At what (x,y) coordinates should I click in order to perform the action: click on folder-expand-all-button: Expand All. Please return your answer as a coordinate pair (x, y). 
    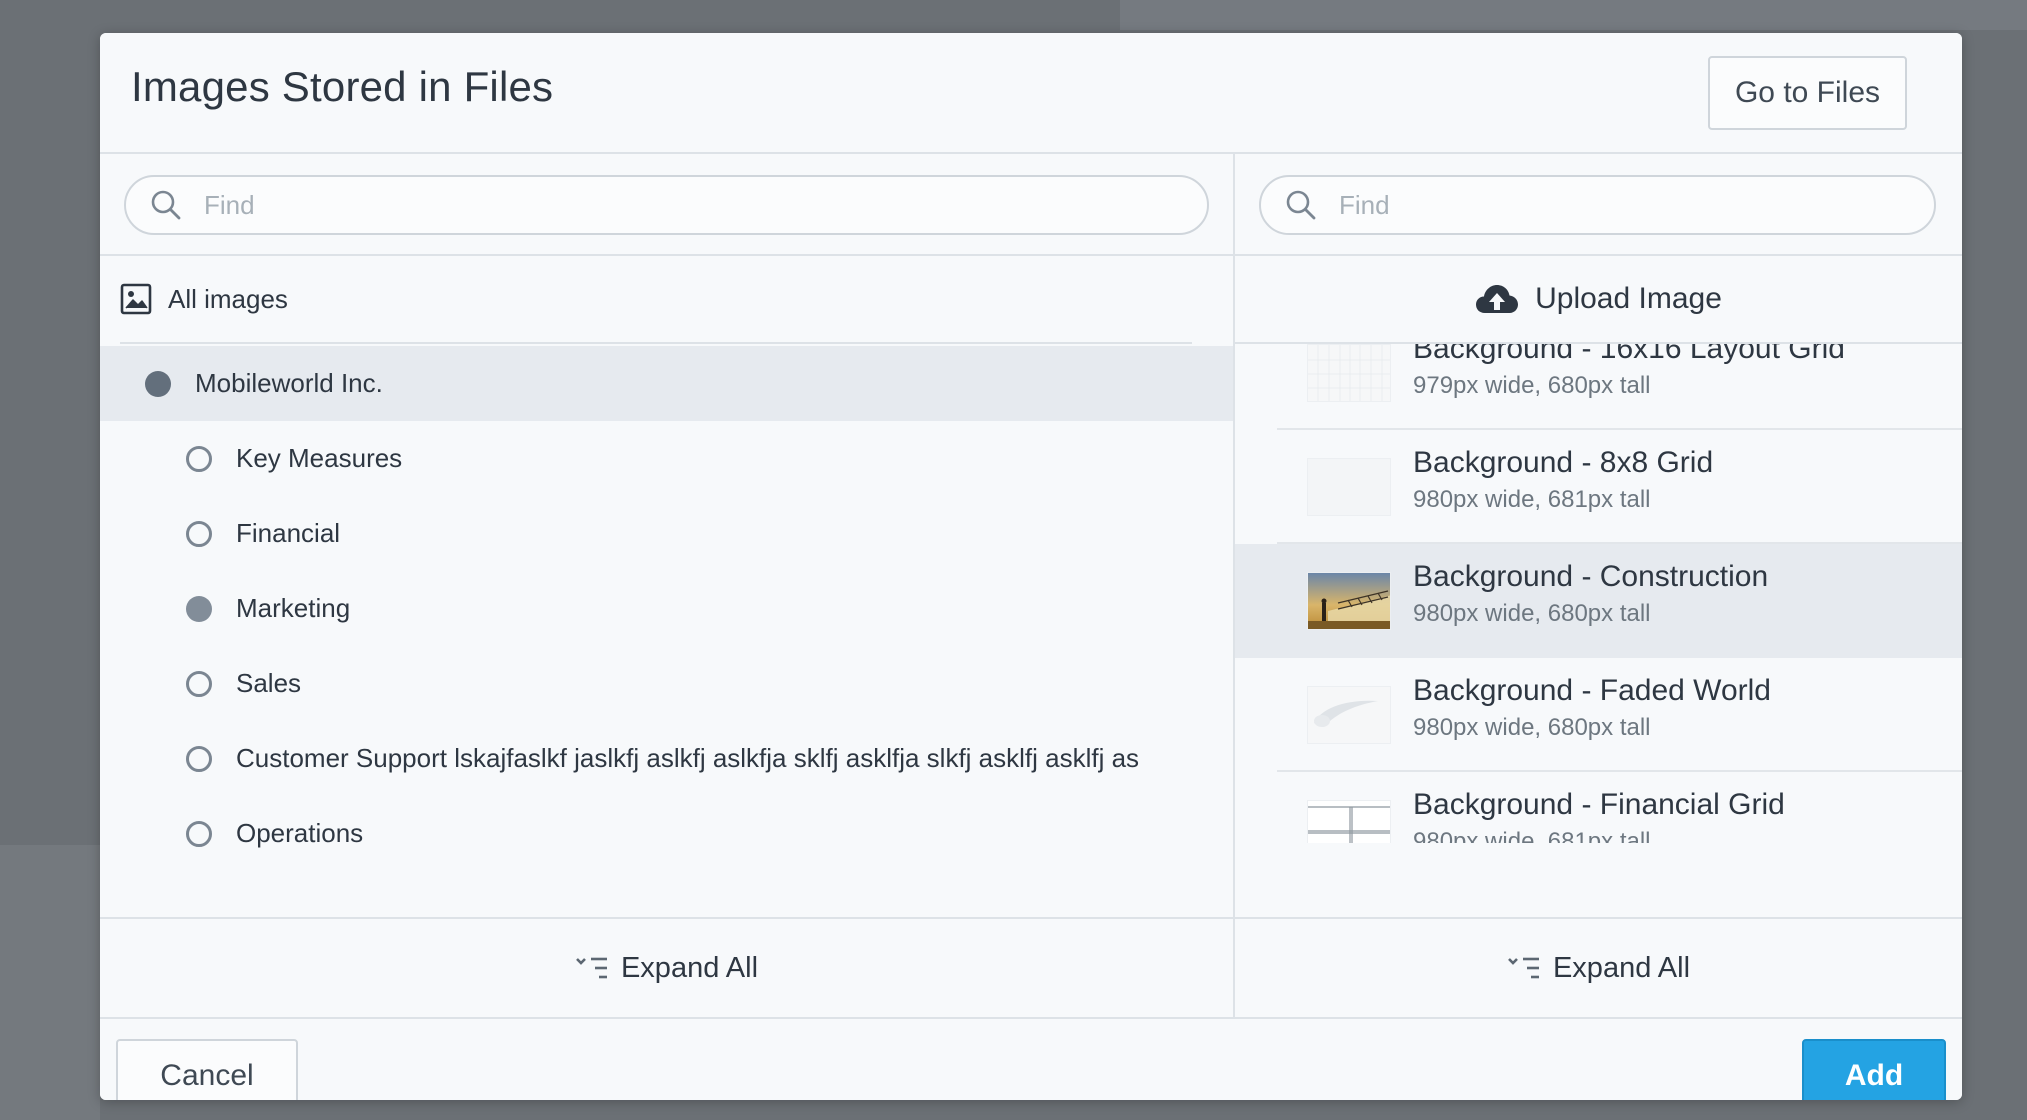
    Looking at the image, I should click on (666, 967).